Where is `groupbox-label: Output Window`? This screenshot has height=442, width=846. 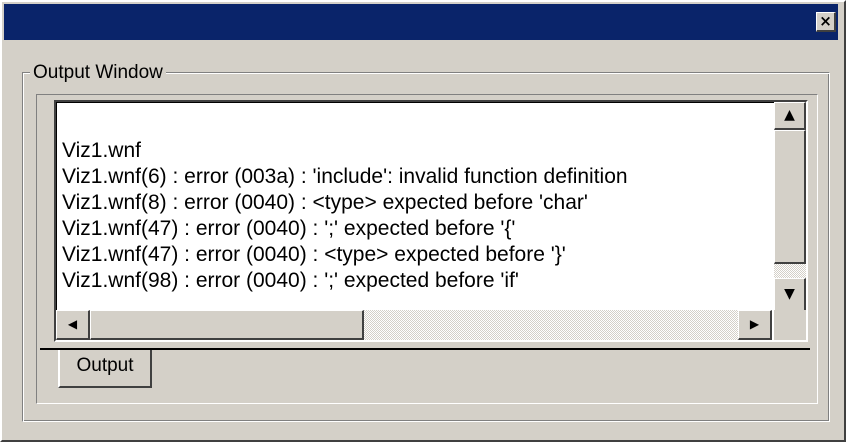 groupbox-label: Output Window is located at coordinates (98, 73).